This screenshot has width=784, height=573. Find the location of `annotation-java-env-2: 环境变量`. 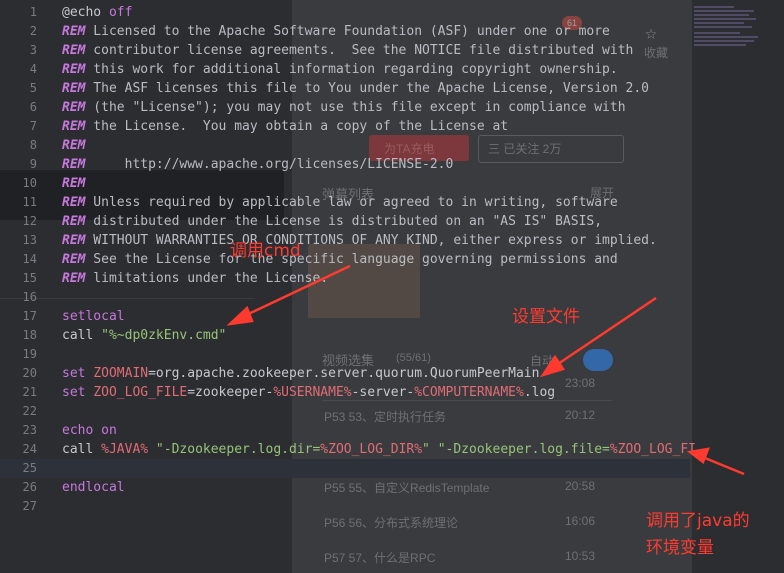

annotation-java-env-2: 环境变量 is located at coordinates (680, 548).